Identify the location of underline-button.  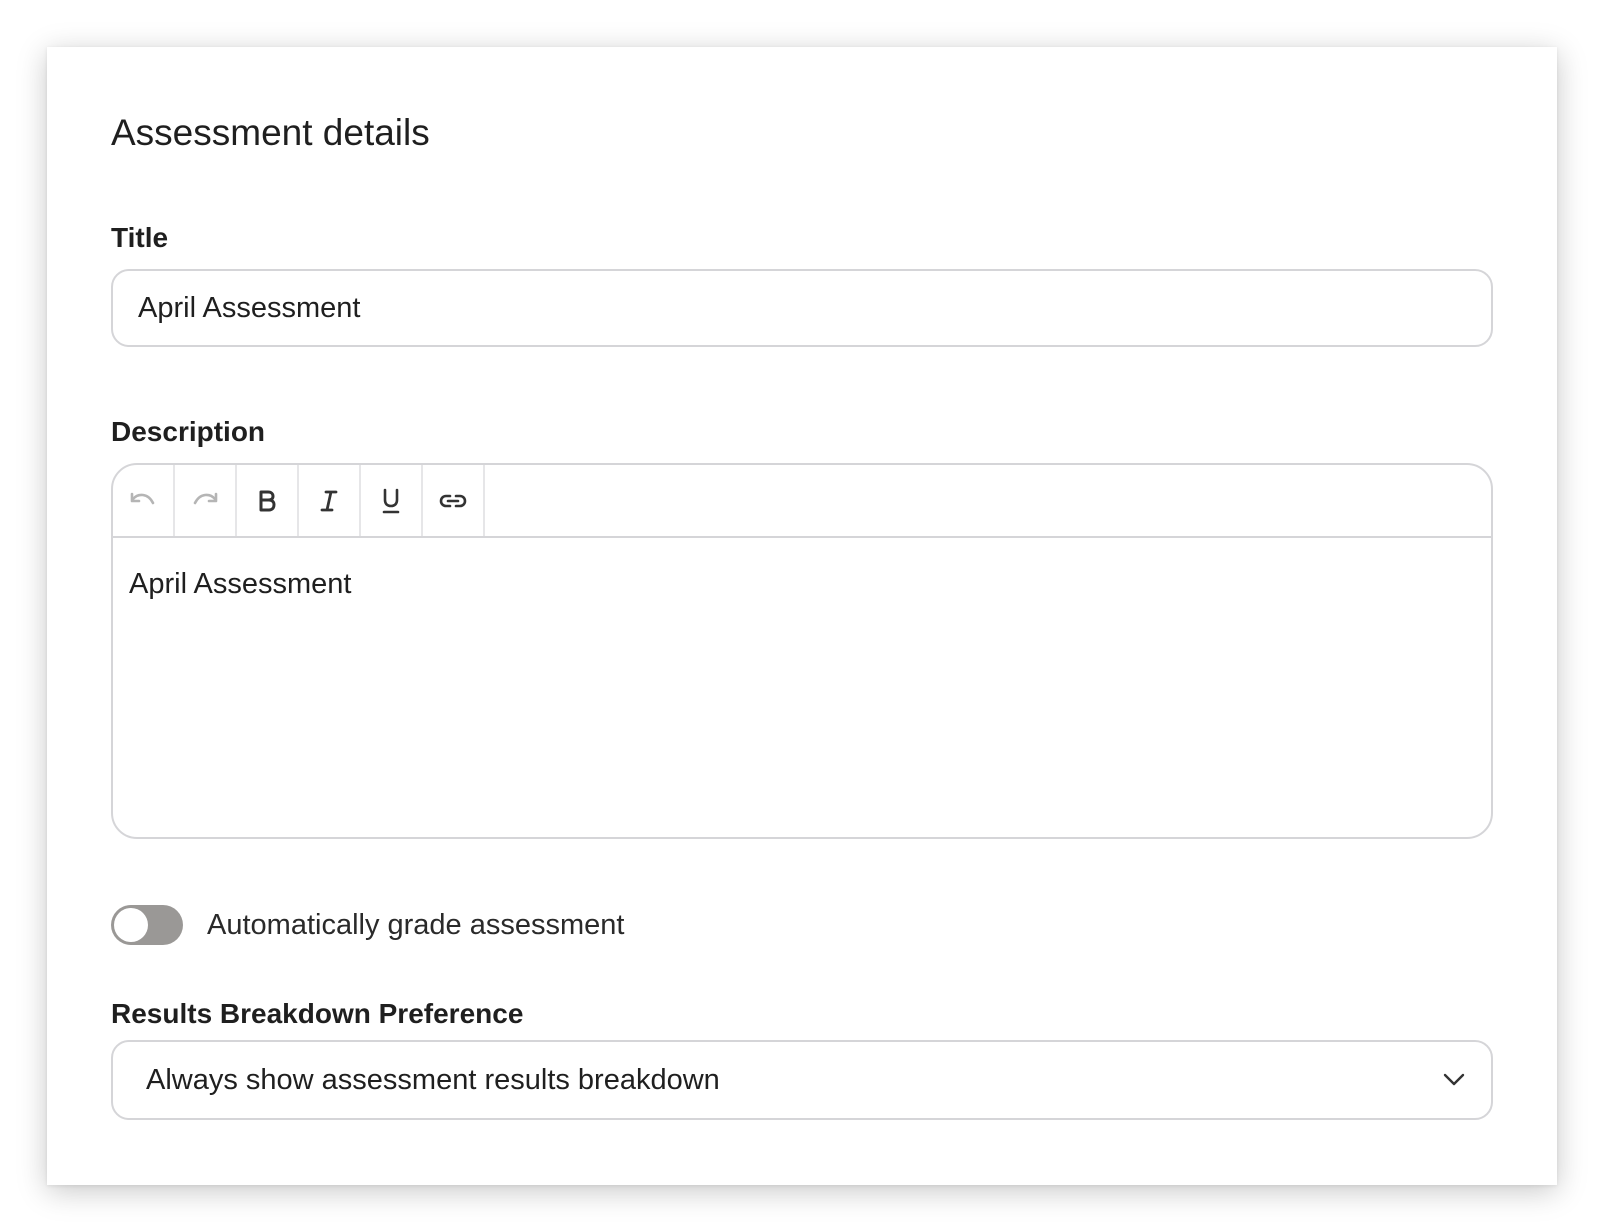
(392, 500).